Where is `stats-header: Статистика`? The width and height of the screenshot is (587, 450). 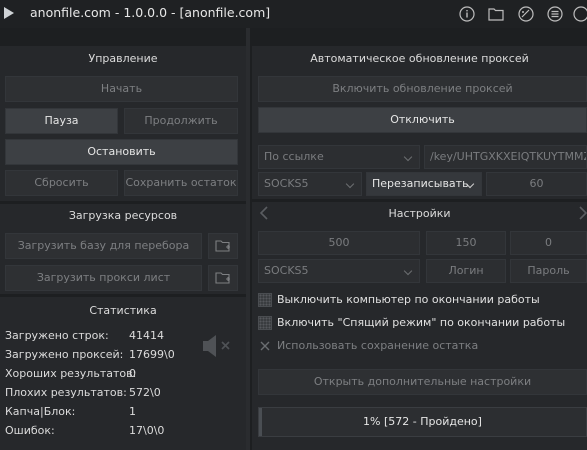
stats-header: Статистика is located at coordinates (123, 310).